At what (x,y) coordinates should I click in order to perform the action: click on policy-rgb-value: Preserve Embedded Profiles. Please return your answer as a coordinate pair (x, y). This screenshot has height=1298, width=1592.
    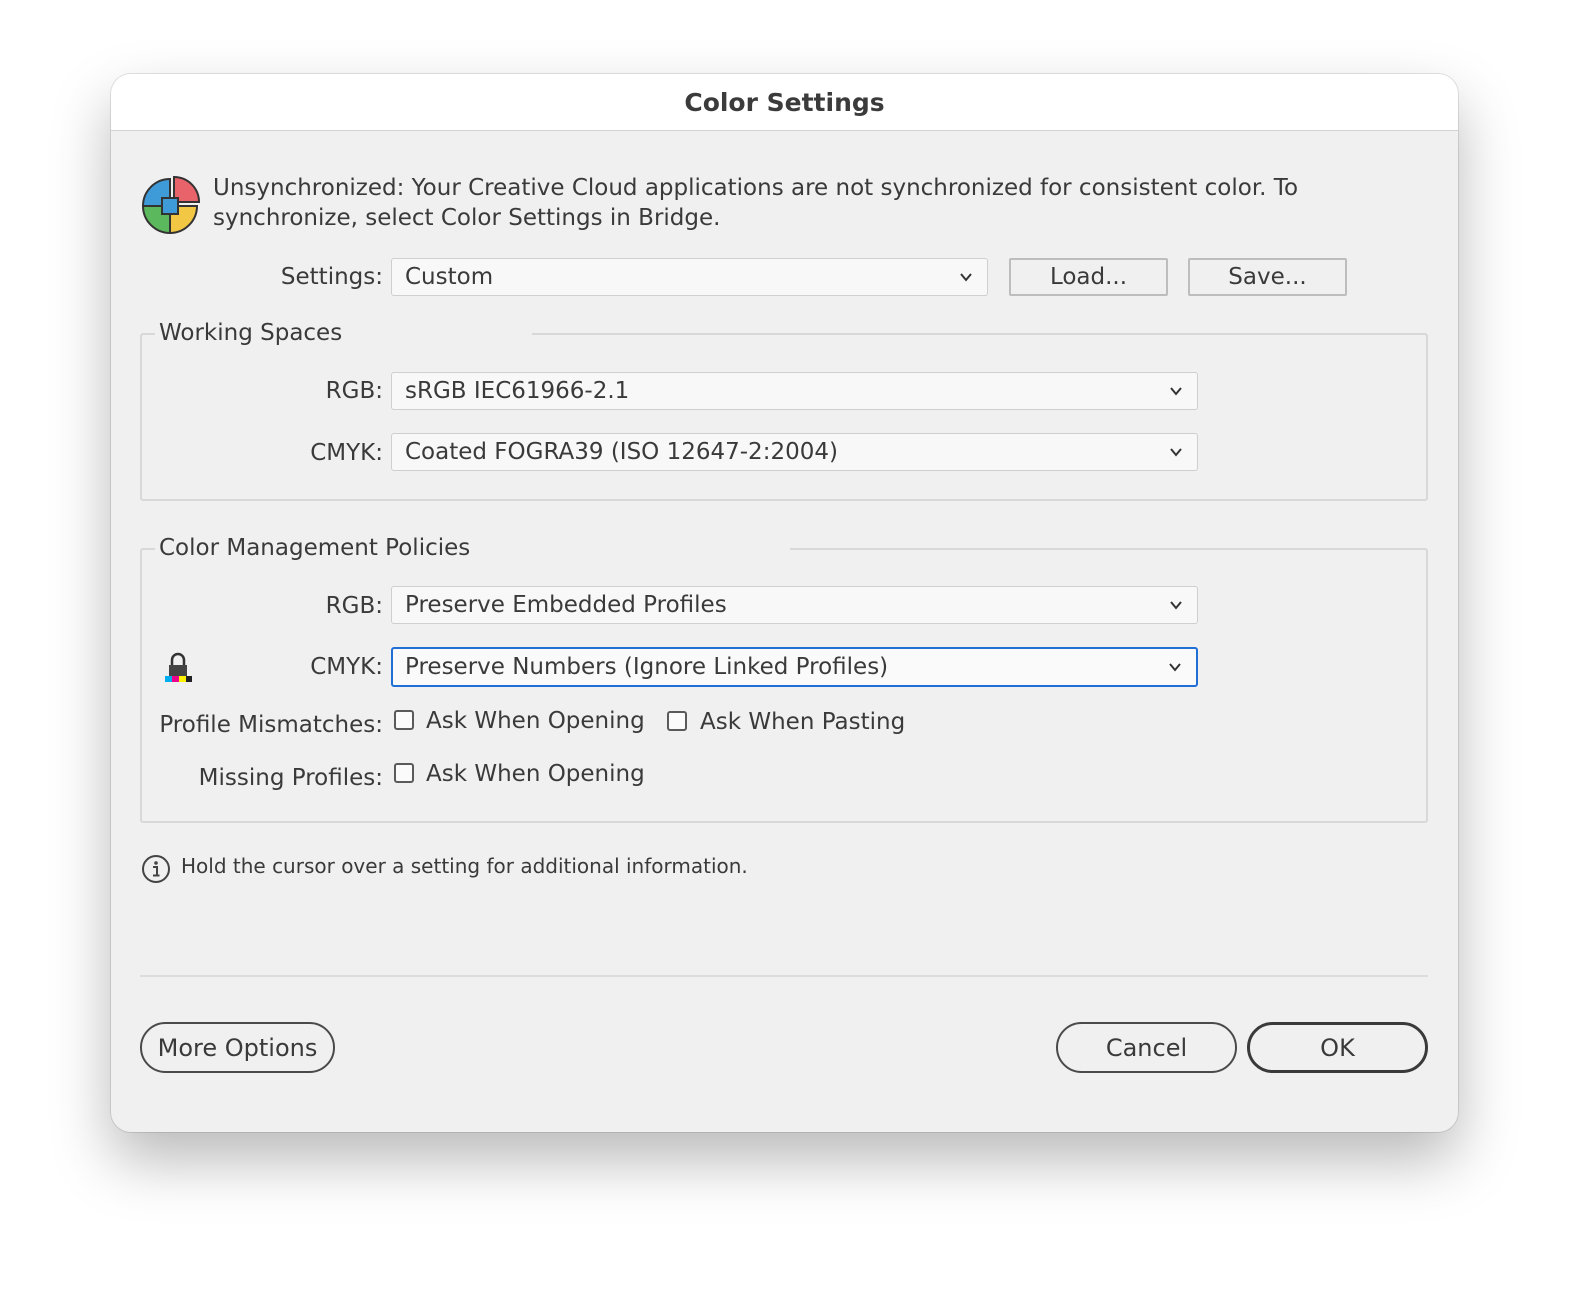
    Looking at the image, I should click on (566, 605).